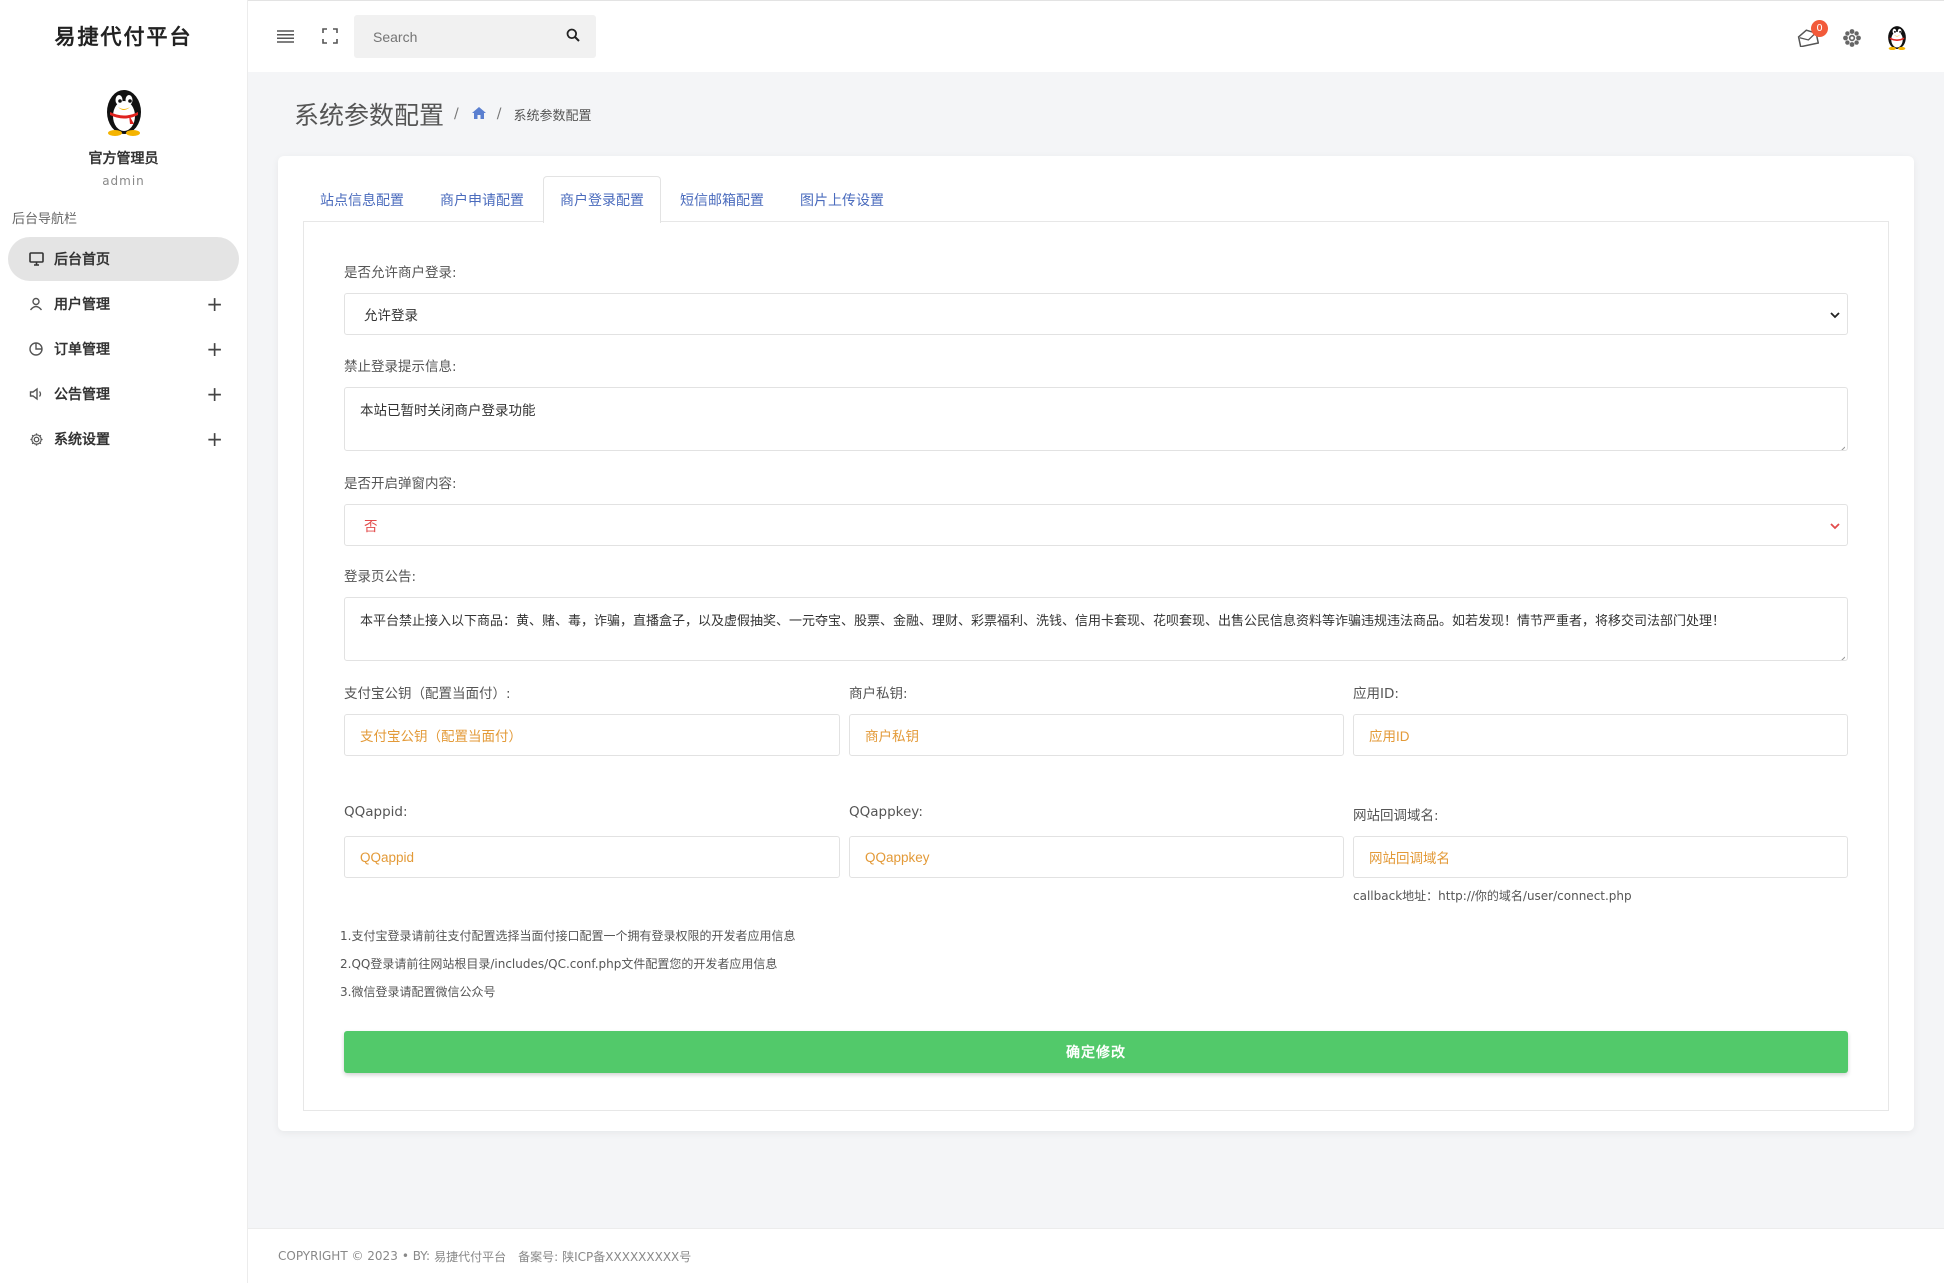  Describe the element at coordinates (1819, 28) in the screenshot. I see `notification-badge: 0` at that location.